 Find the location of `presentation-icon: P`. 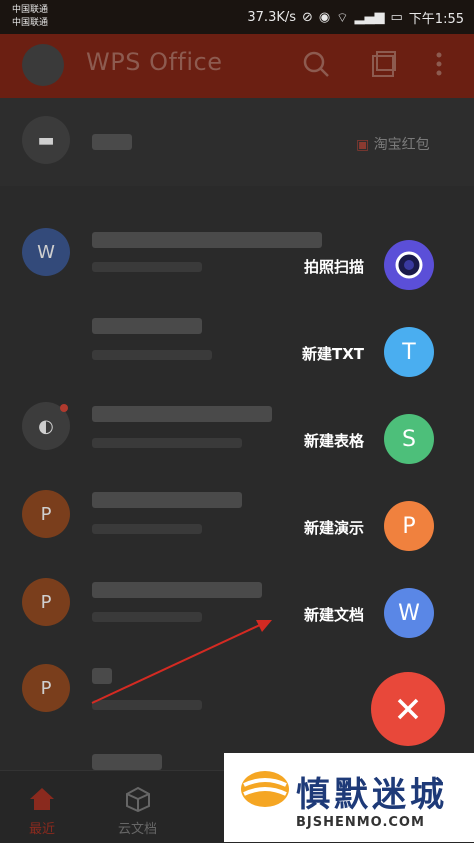

presentation-icon: P is located at coordinates (409, 526).